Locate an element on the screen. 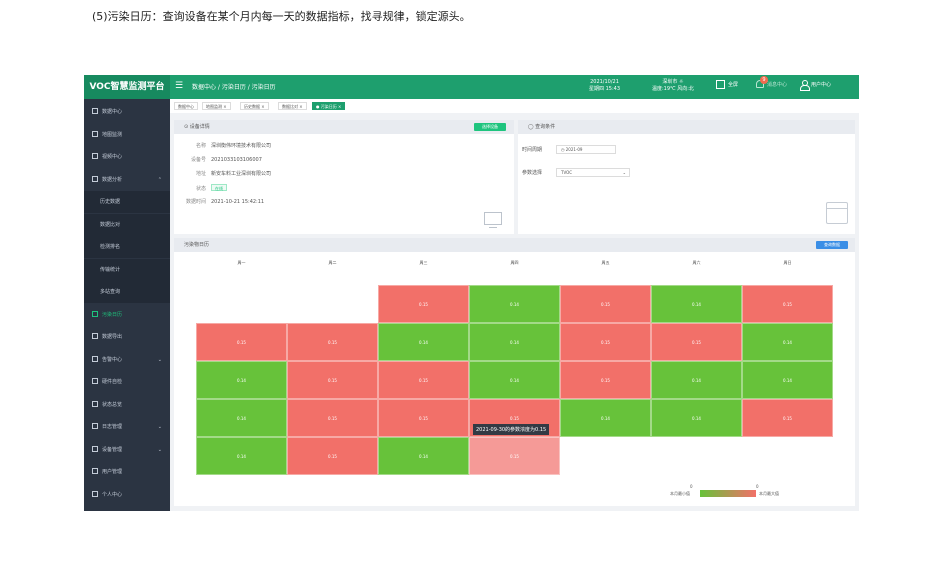 The image size is (945, 564). sidebar-item-9: 污染日历 is located at coordinates (127, 315).